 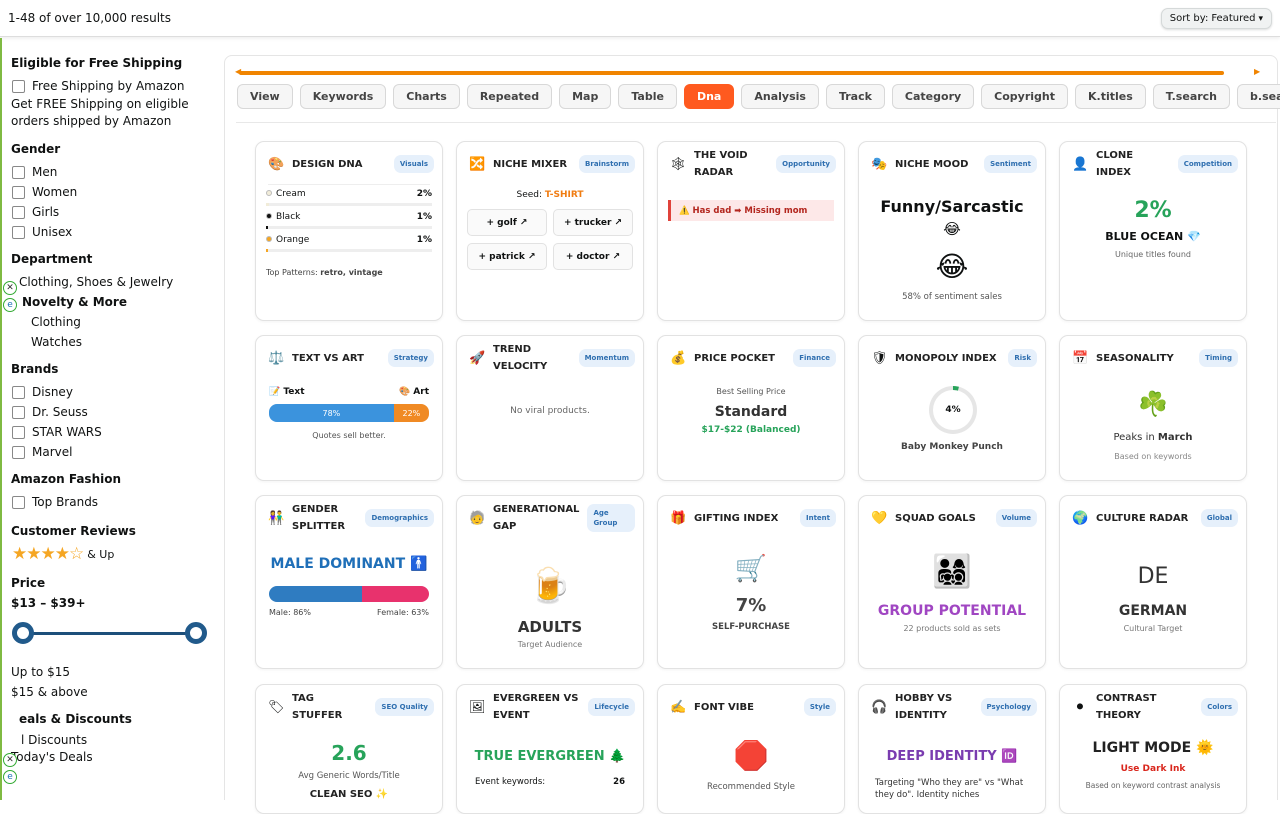 What do you see at coordinates (118, 412) in the screenshot?
I see `filter-brand-1: Dr. Seuss` at bounding box center [118, 412].